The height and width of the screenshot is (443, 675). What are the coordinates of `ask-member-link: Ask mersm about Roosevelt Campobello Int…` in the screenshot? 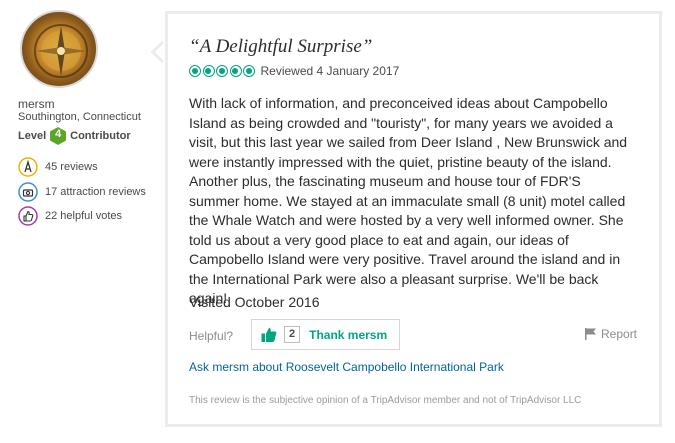 It's located at (346, 367).